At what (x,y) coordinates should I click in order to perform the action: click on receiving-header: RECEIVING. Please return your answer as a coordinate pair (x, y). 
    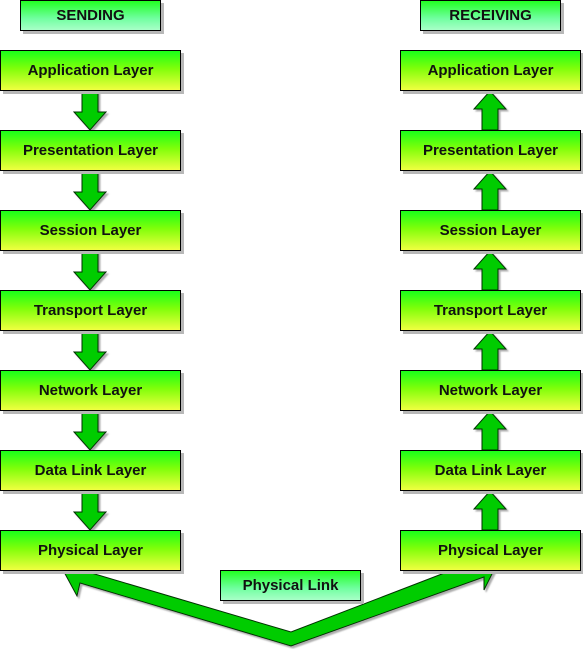
    Looking at the image, I should click on (490, 15).